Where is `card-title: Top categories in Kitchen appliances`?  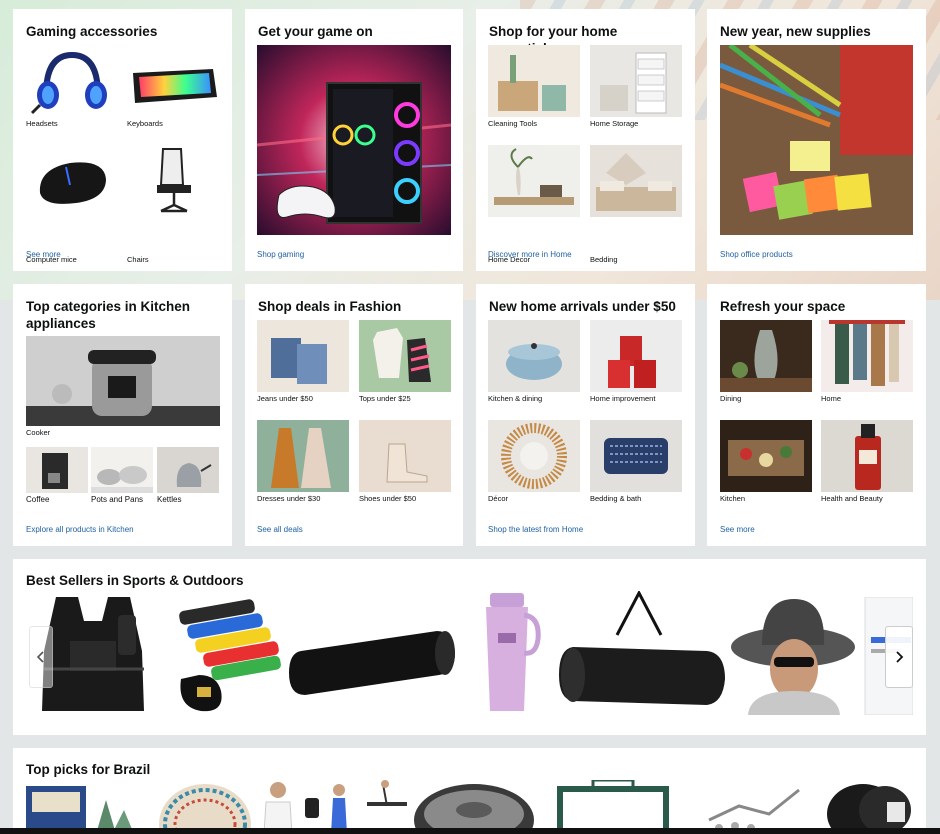
card-title: Top categories in Kitchen appliances is located at coordinates (108, 315).